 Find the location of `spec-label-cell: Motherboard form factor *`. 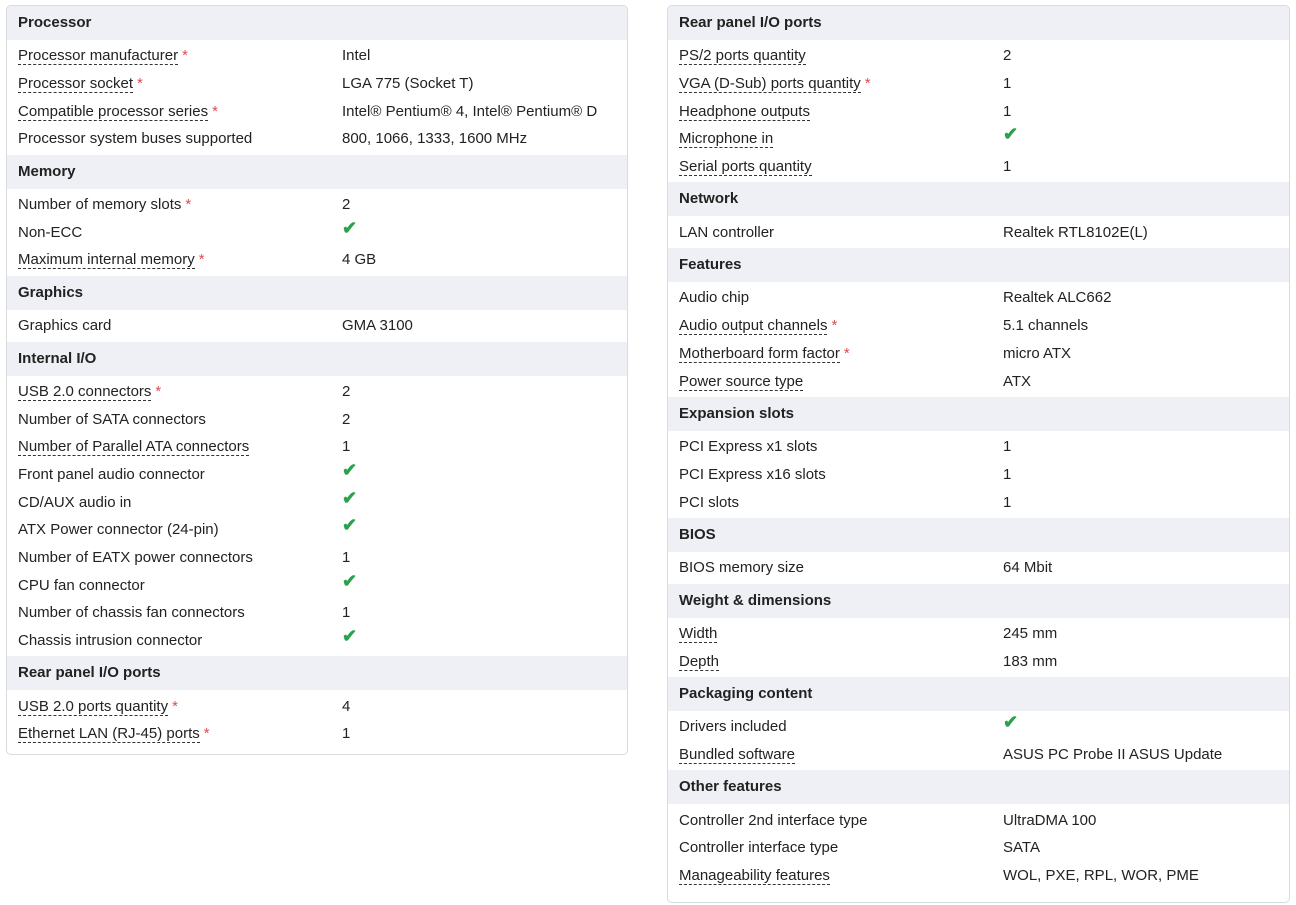

spec-label-cell: Motherboard form factor * is located at coordinates (835, 353).